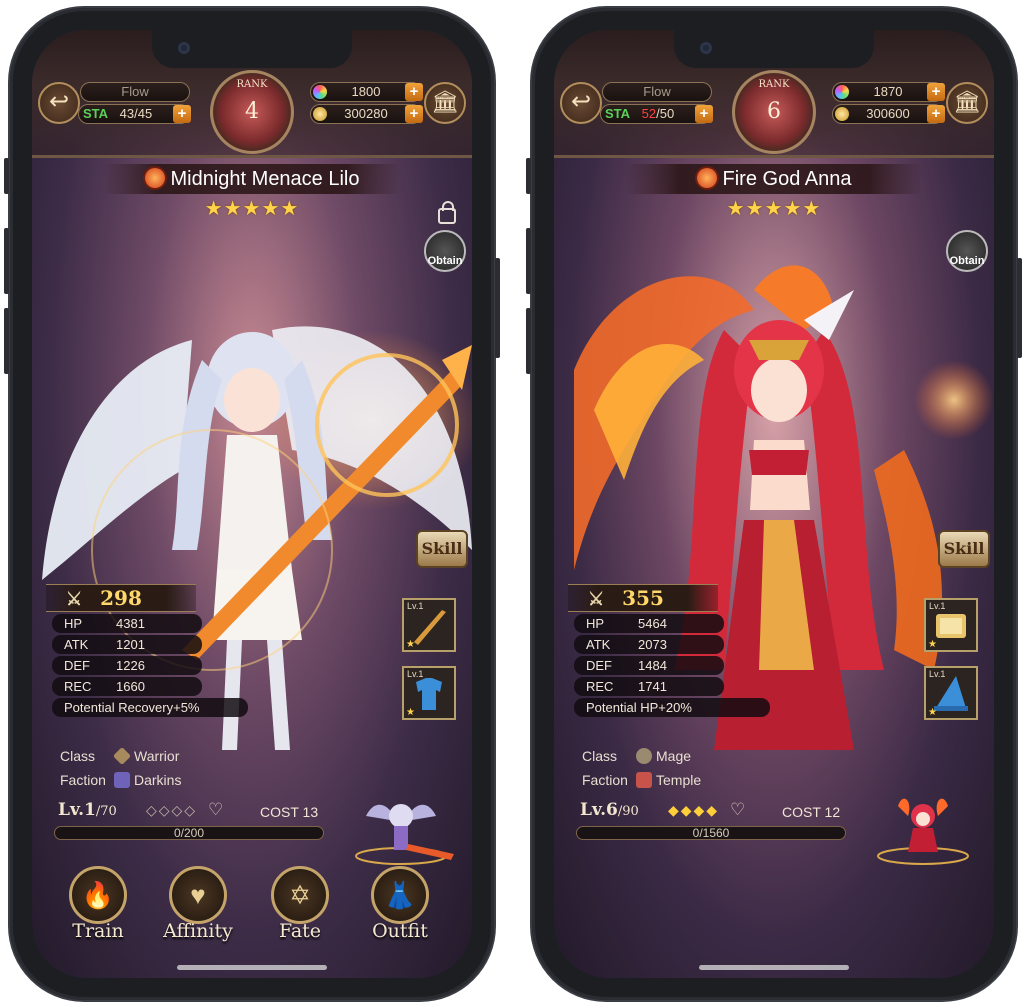  What do you see at coordinates (76, 644) in the screenshot?
I see `stat-label: ATK` at bounding box center [76, 644].